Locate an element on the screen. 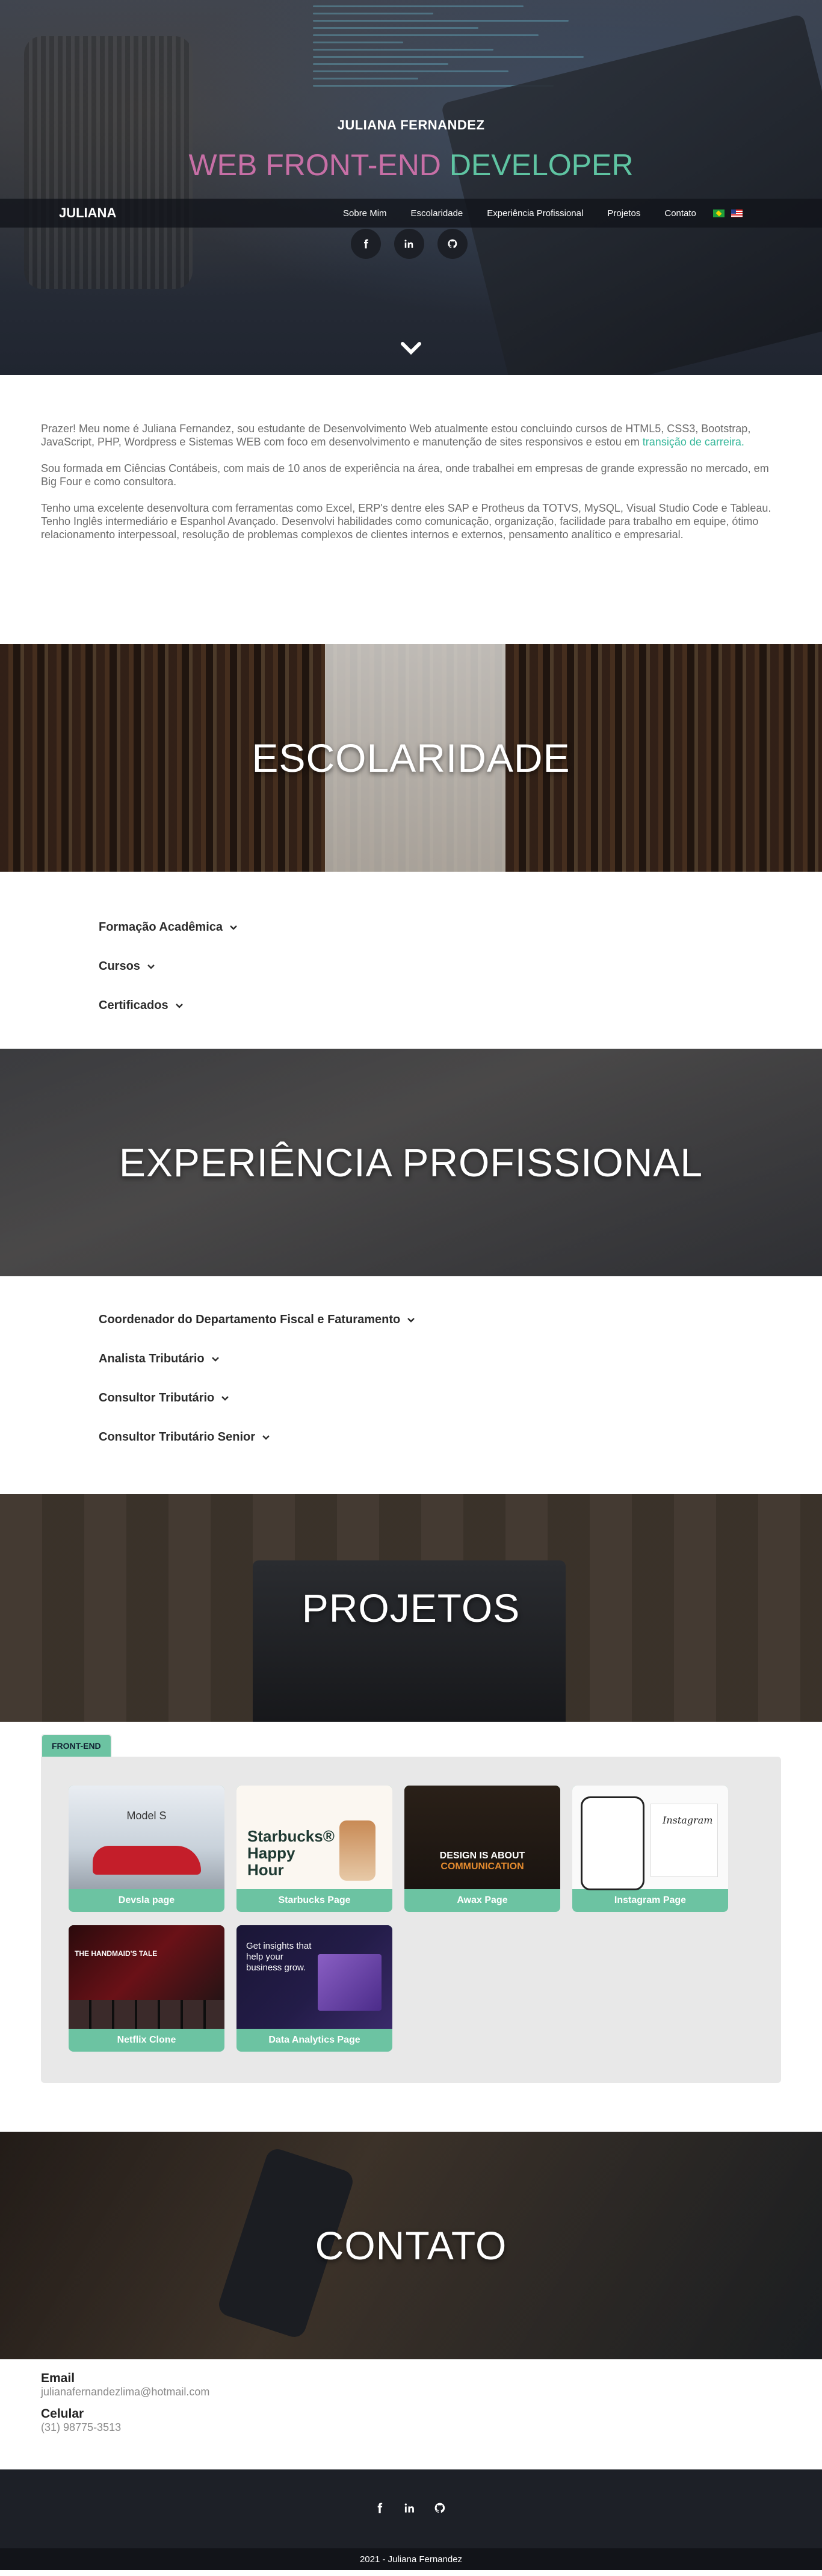 Image resolution: width=822 pixels, height=2576 pixels. hero-title-part1: WEB FRONT-END is located at coordinates (314, 165).